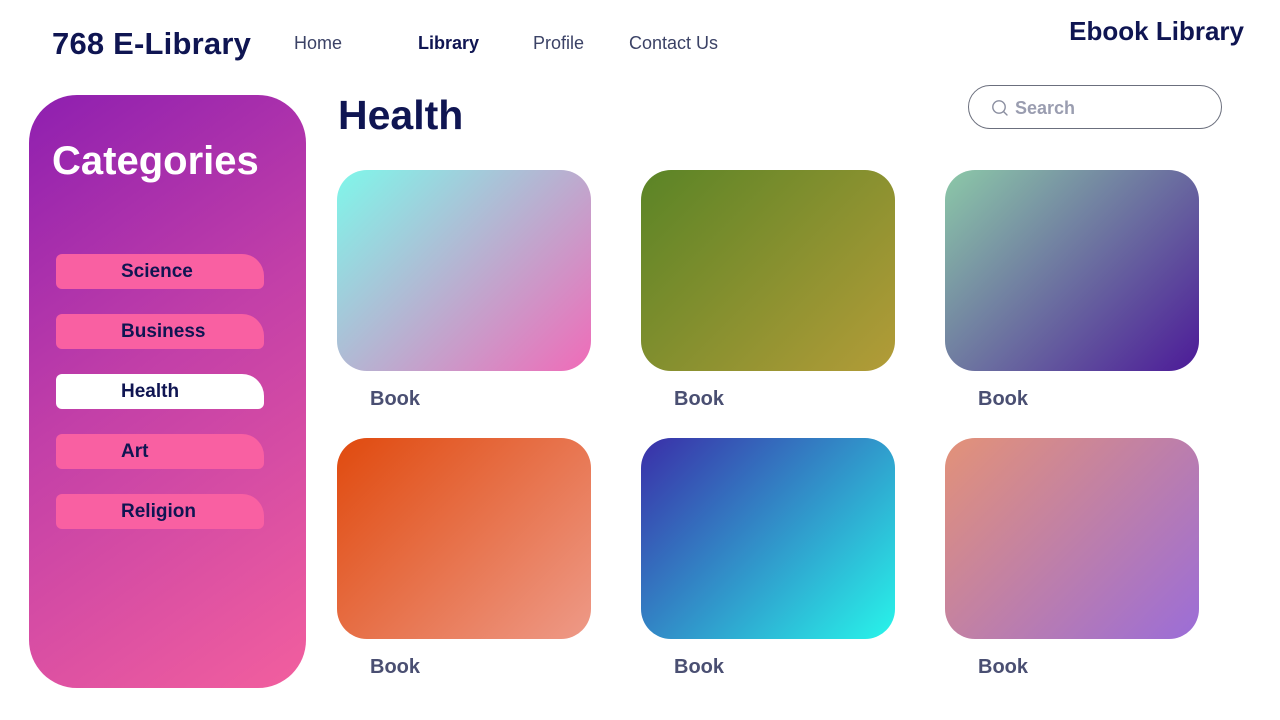  Describe the element at coordinates (135, 451) in the screenshot. I see `category-label: Art` at that location.